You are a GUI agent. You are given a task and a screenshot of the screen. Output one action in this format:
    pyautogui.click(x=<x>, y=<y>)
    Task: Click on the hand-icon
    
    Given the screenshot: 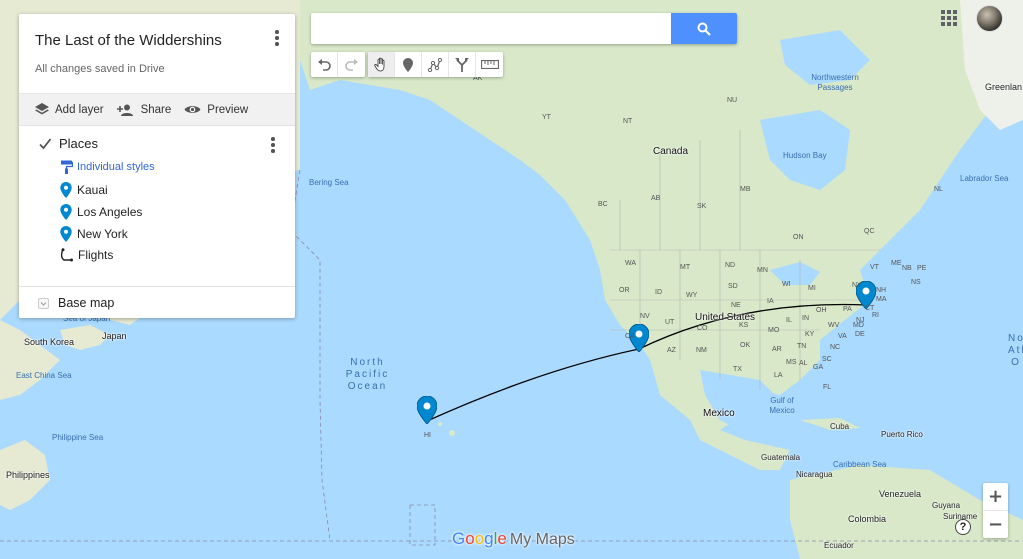 What is the action you would take?
    pyautogui.click(x=379, y=64)
    